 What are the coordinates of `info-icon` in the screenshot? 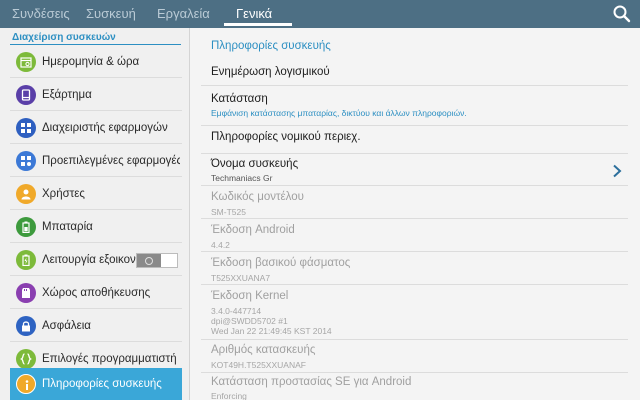 It's located at (26, 384).